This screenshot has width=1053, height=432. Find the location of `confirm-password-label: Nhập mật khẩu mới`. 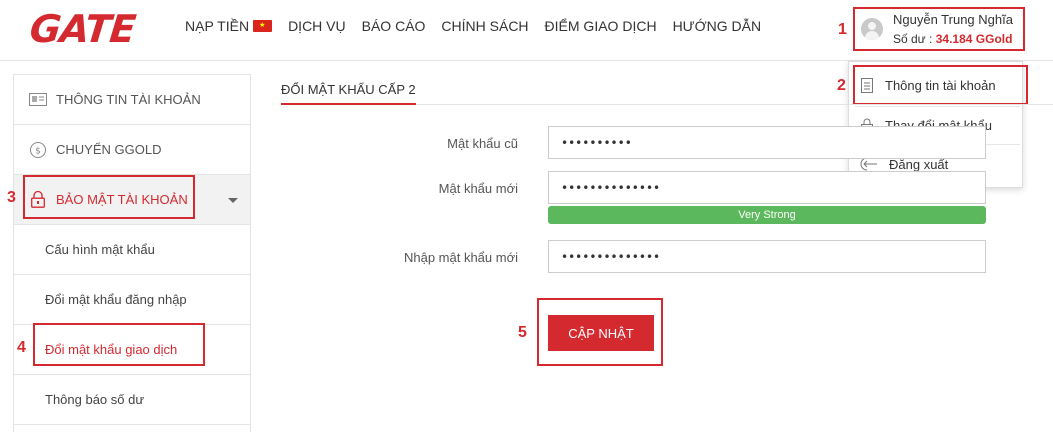

confirm-password-label: Nhập mật khẩu mới is located at coordinates (460, 257).